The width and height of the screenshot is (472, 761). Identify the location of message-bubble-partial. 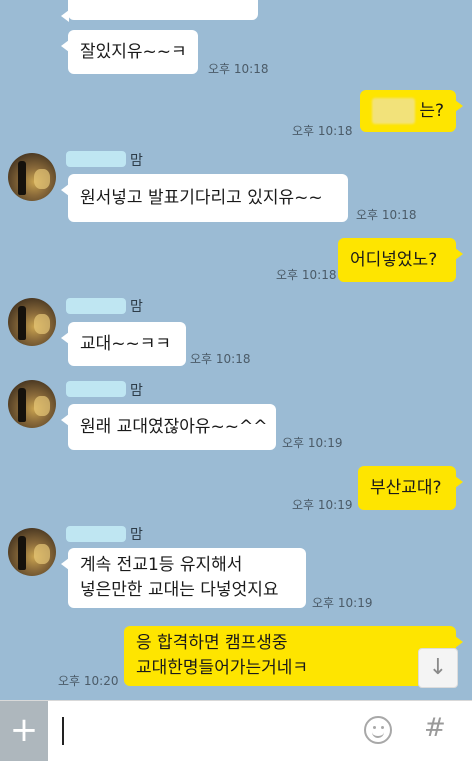
(159, 11).